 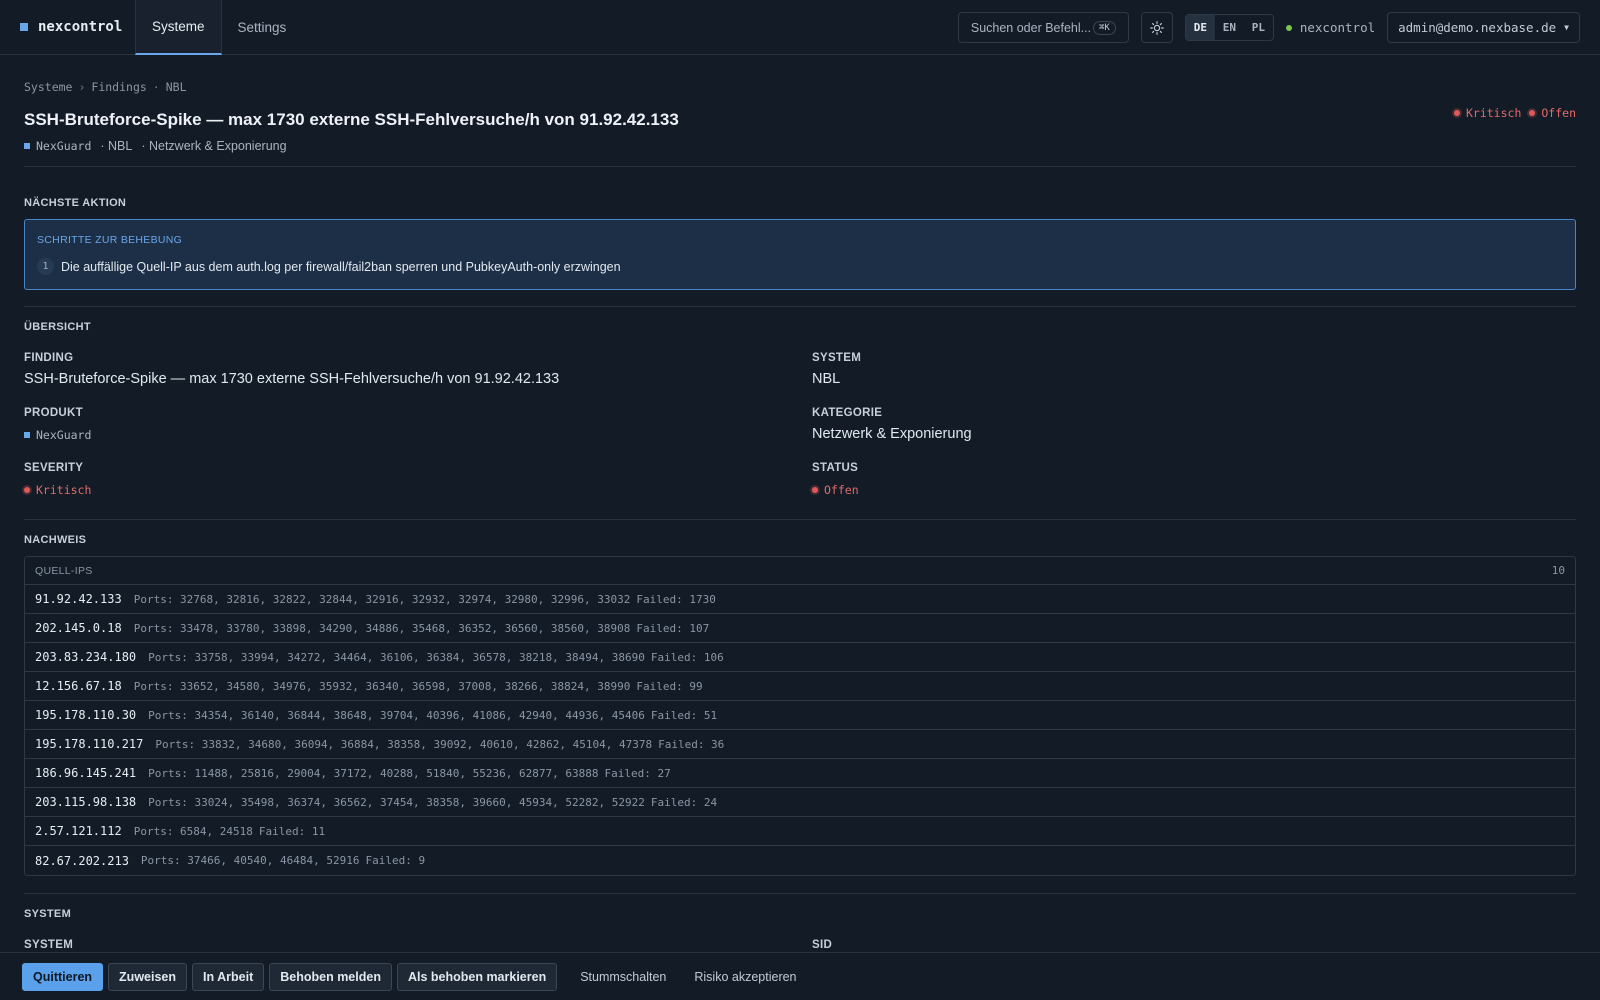 I want to click on lang-pl-button: PL, so click(x=1258, y=27).